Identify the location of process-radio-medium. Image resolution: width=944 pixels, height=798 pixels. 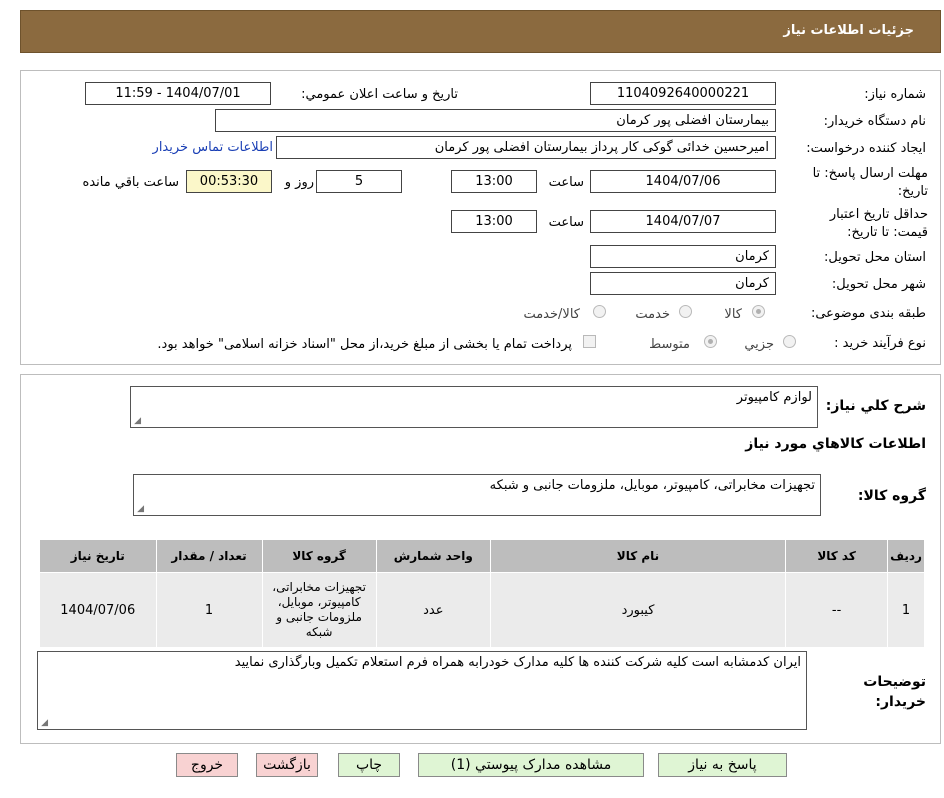
(710, 341).